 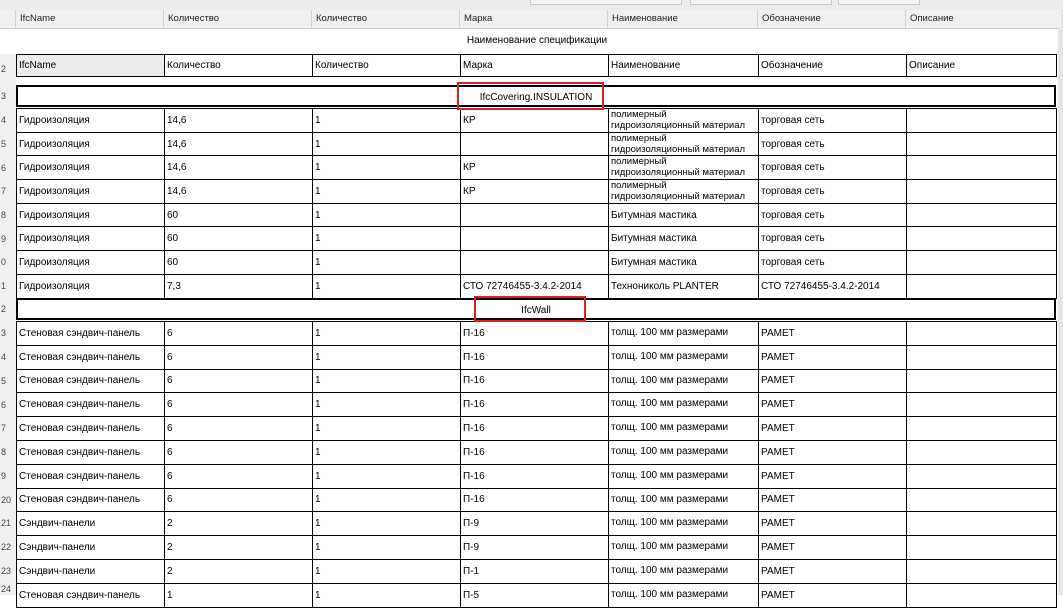 What do you see at coordinates (8, 523) in the screenshot?
I see `row-number: 21` at bounding box center [8, 523].